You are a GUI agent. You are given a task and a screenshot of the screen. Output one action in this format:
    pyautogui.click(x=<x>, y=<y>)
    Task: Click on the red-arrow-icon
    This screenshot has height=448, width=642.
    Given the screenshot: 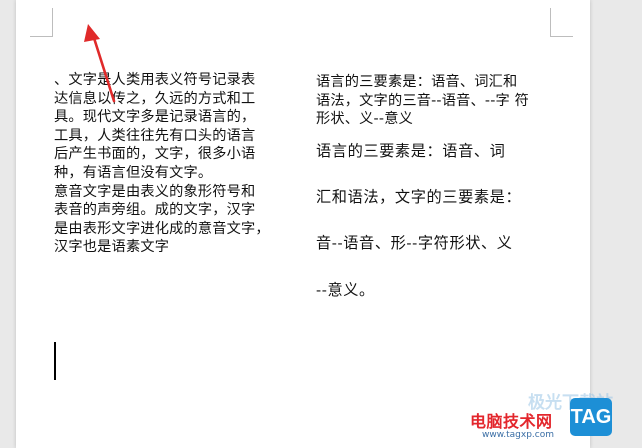 What is the action you would take?
    pyautogui.click(x=100, y=63)
    